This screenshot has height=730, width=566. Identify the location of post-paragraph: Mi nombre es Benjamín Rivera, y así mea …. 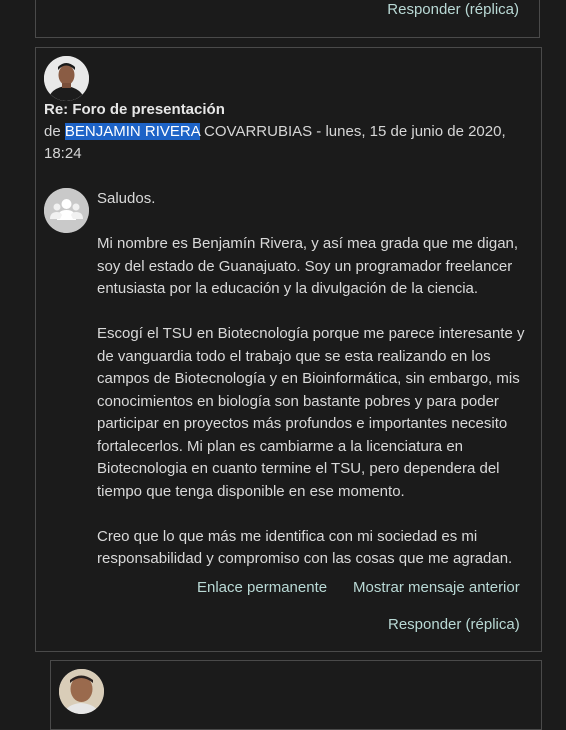
(308, 266).